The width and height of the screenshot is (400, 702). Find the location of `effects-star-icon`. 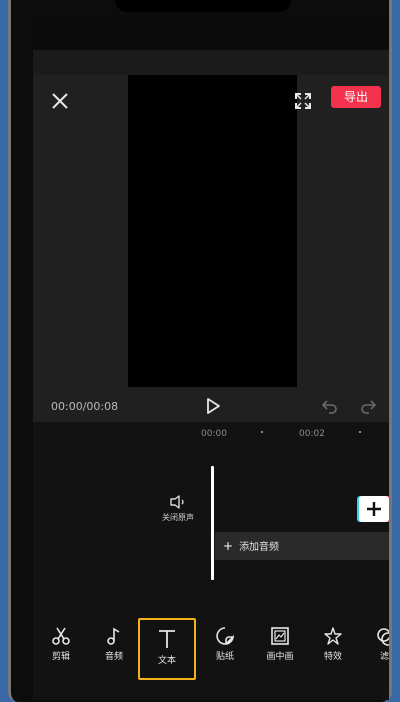

effects-star-icon is located at coordinates (333, 636).